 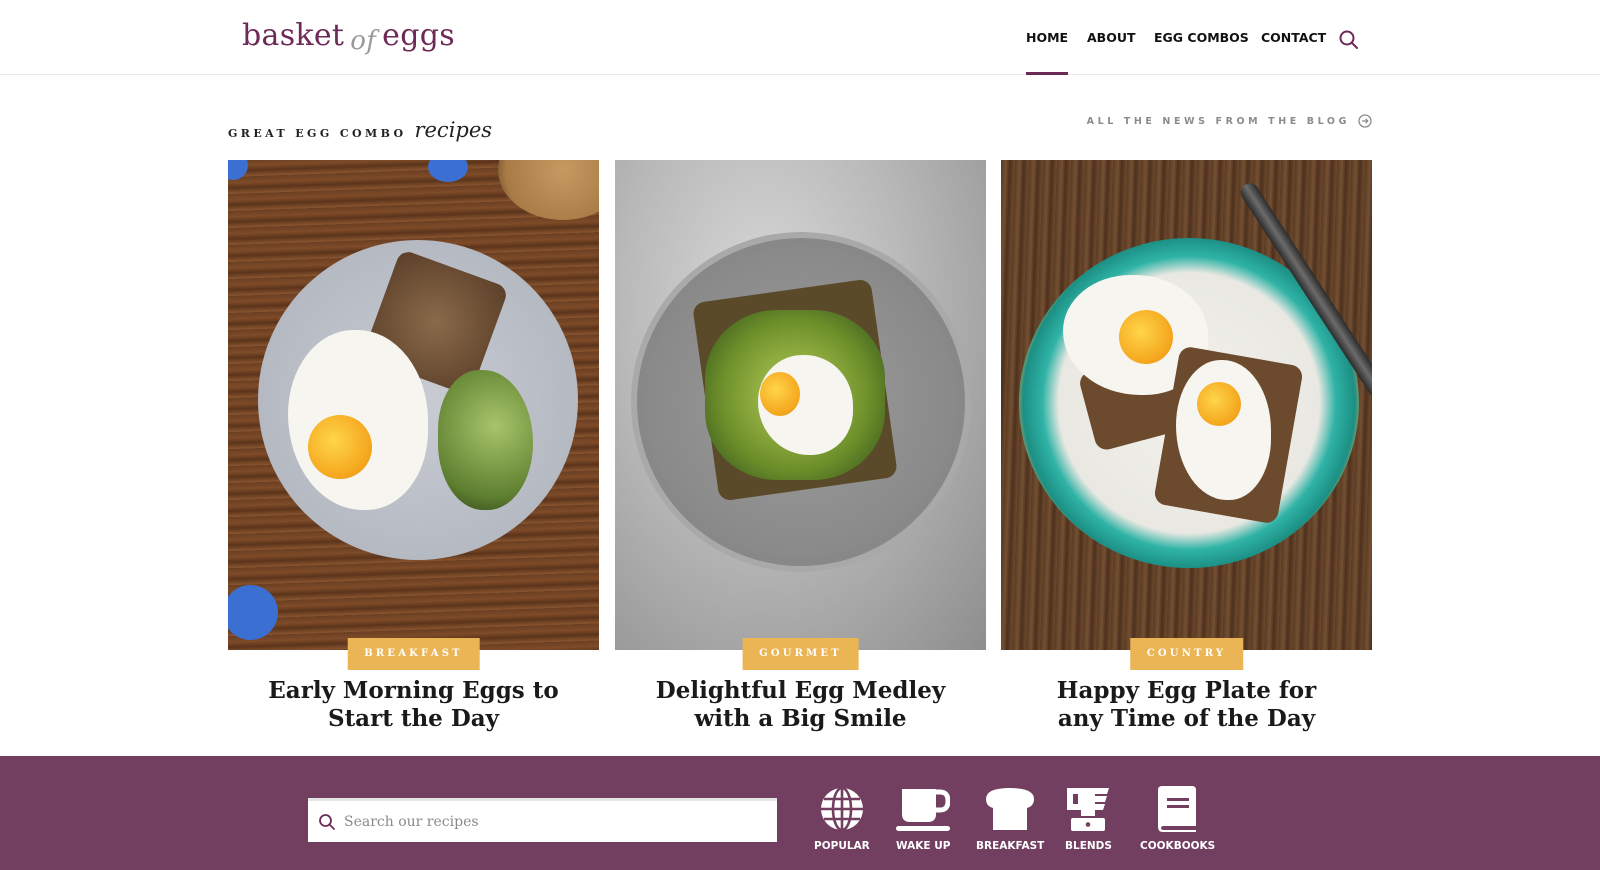 I want to click on category-label: COOKBOOKS, so click(x=1178, y=846).